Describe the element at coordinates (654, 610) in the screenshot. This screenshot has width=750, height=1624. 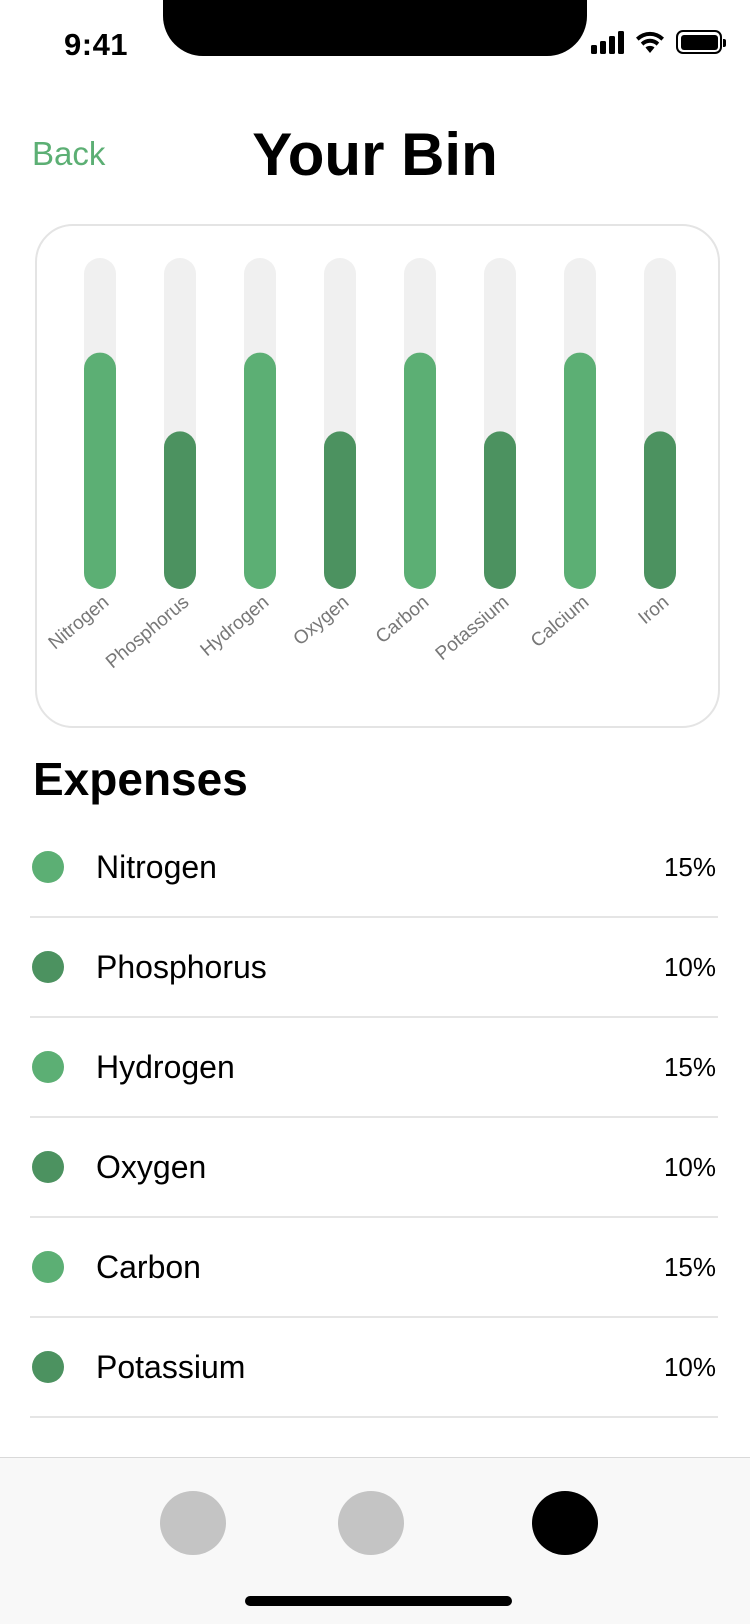
I see `x-tick-label: Iron` at that location.